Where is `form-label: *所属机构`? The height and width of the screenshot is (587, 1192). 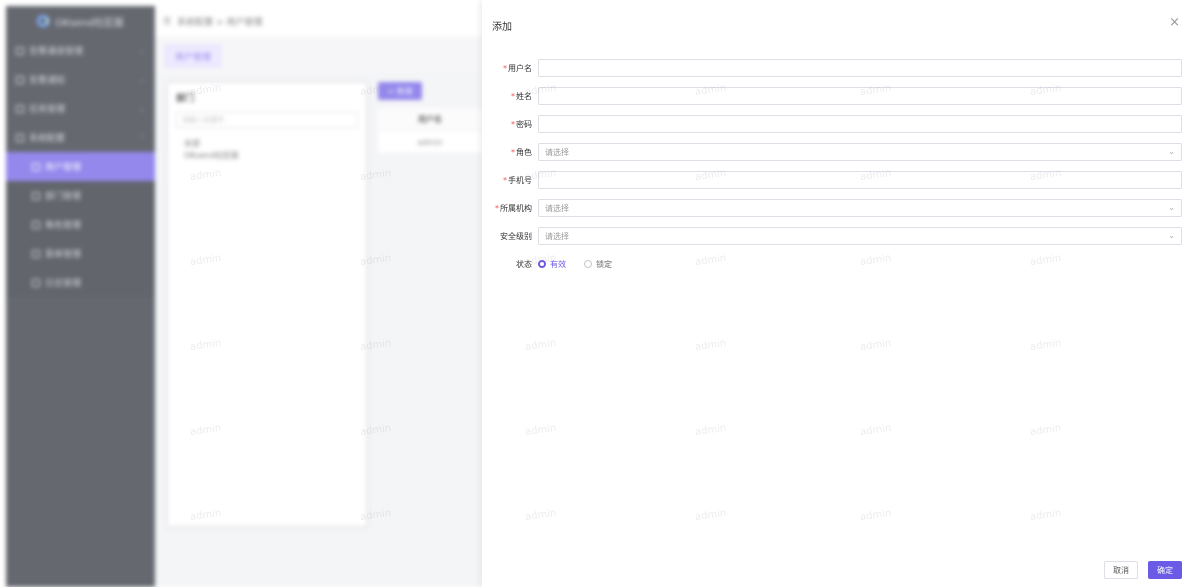 form-label: *所属机构 is located at coordinates (513, 208).